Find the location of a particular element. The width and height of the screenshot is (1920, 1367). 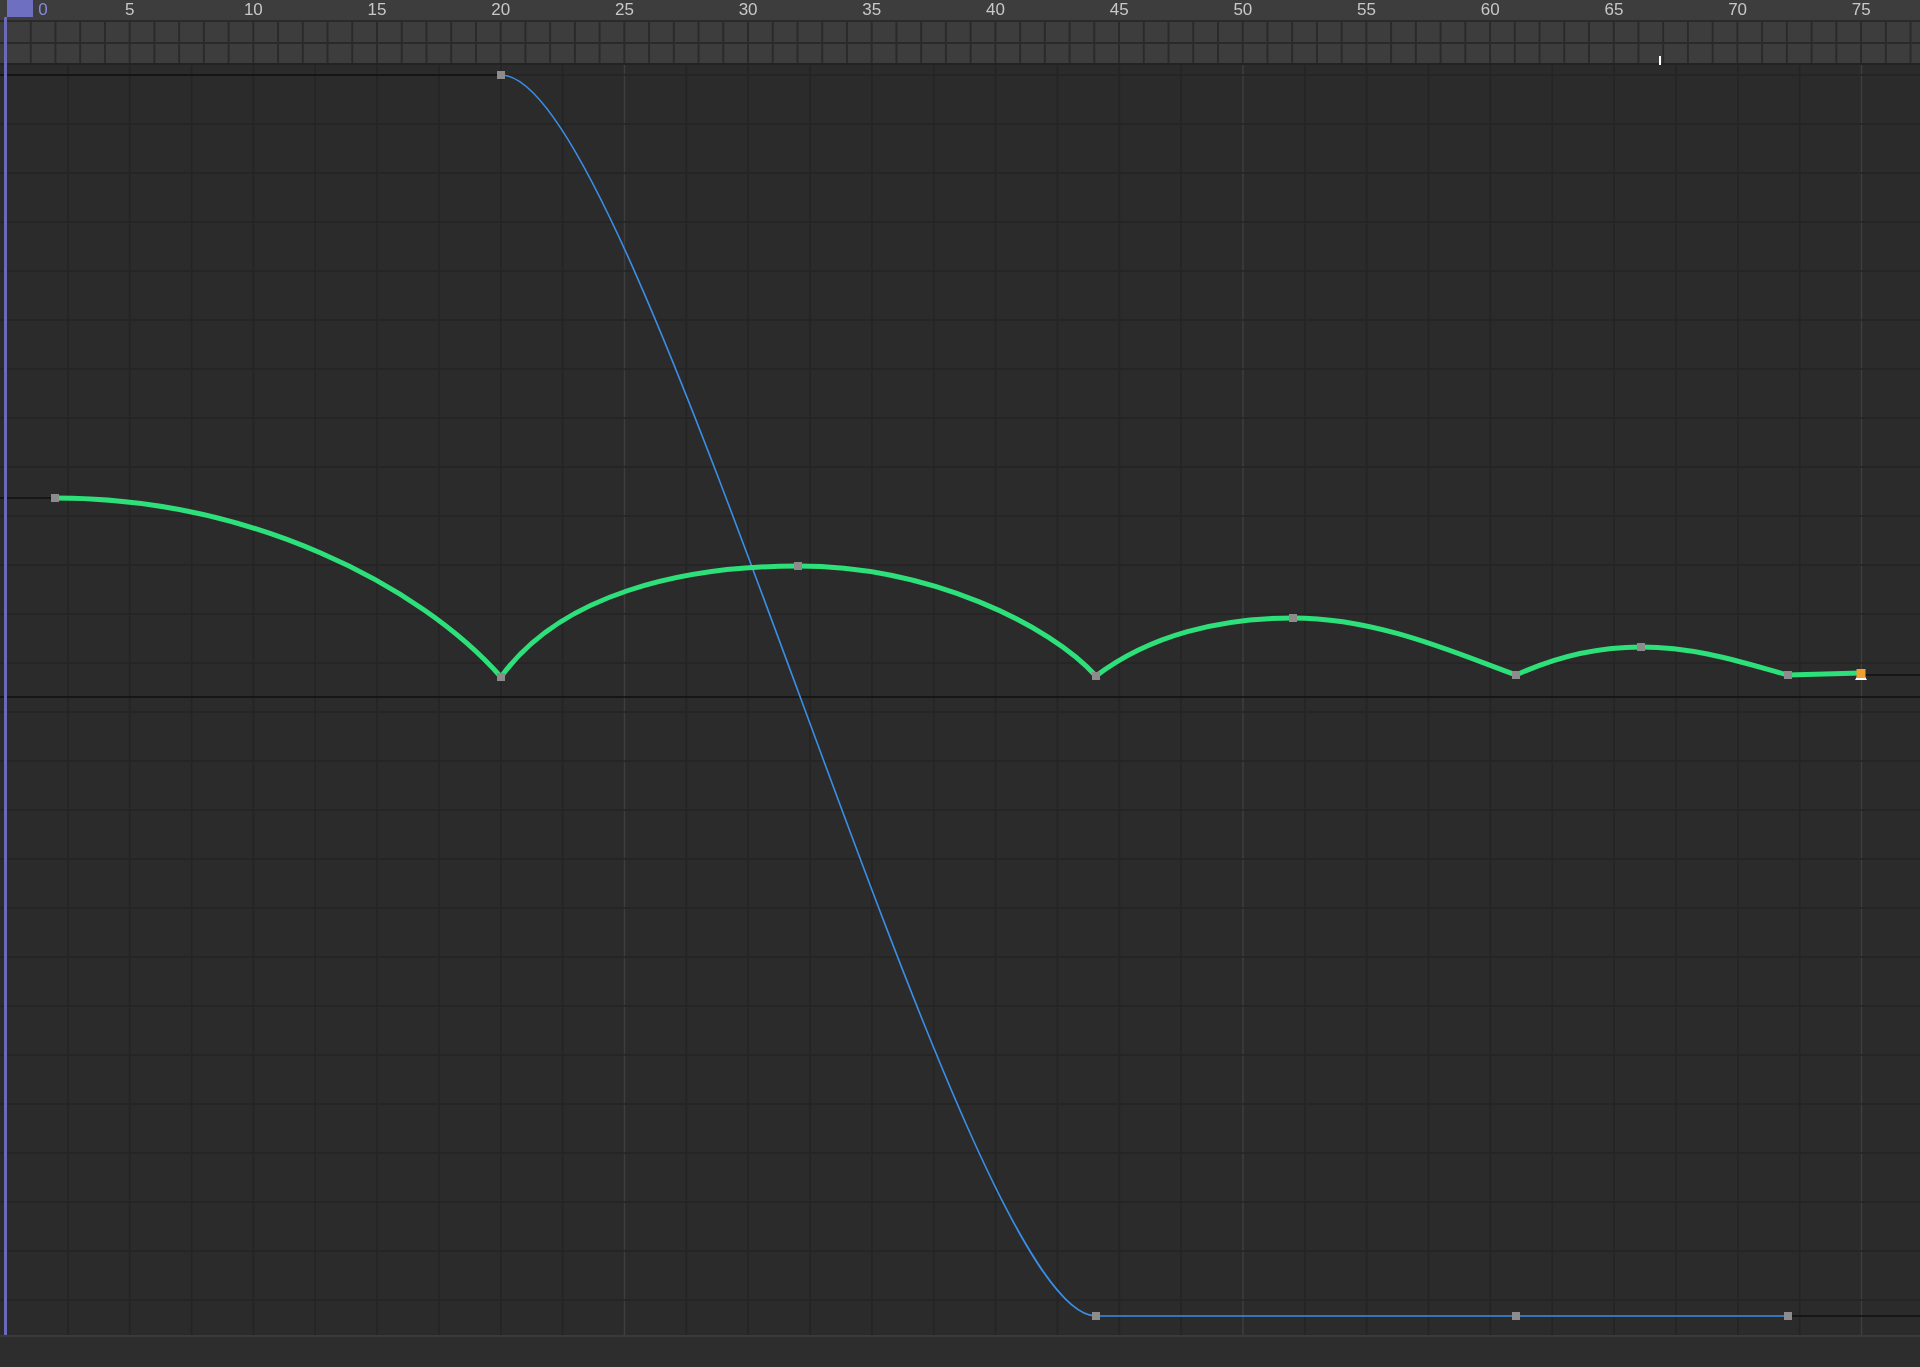

ruler-label: 15 is located at coordinates (377, 10).